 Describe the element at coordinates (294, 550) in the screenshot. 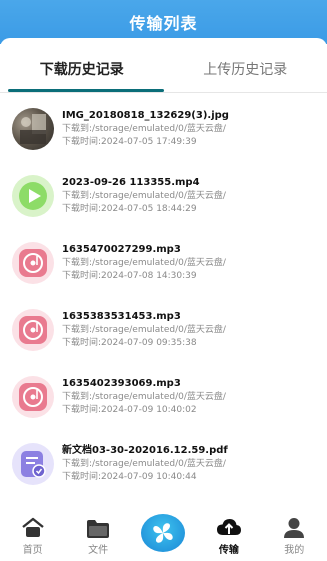

I see `nav-label: 我的` at that location.